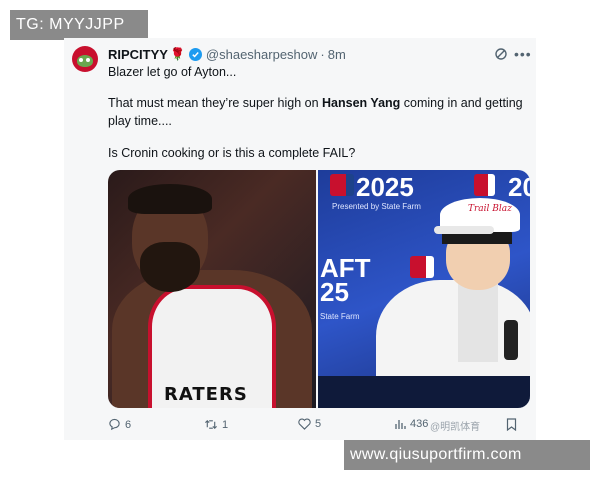  I want to click on cap-brim, so click(464, 230).